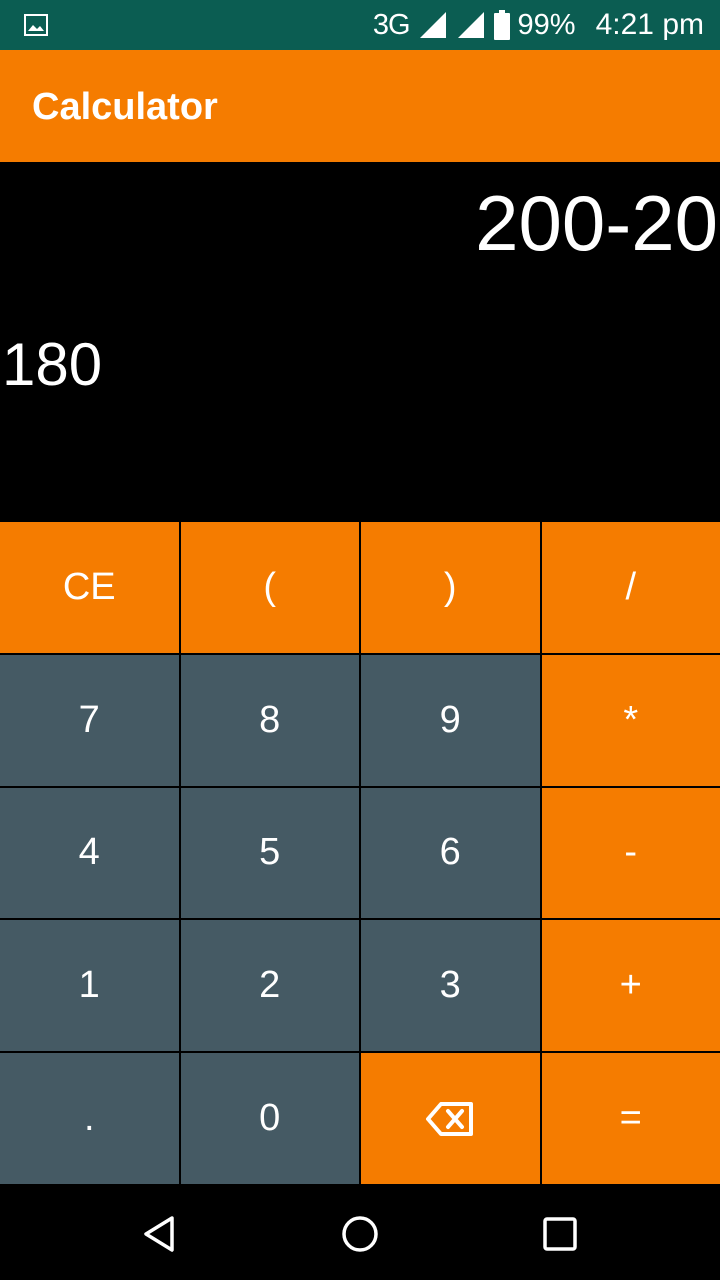 This screenshot has height=1280, width=720. I want to click on expression-display: 200-20, so click(596, 223).